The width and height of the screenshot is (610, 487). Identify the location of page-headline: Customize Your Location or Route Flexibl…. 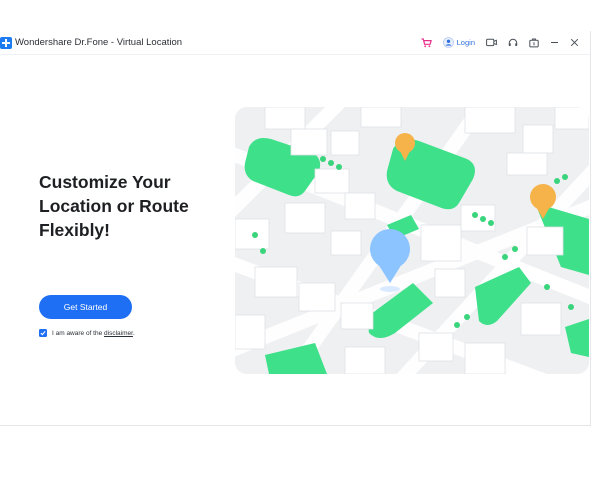
(129, 206).